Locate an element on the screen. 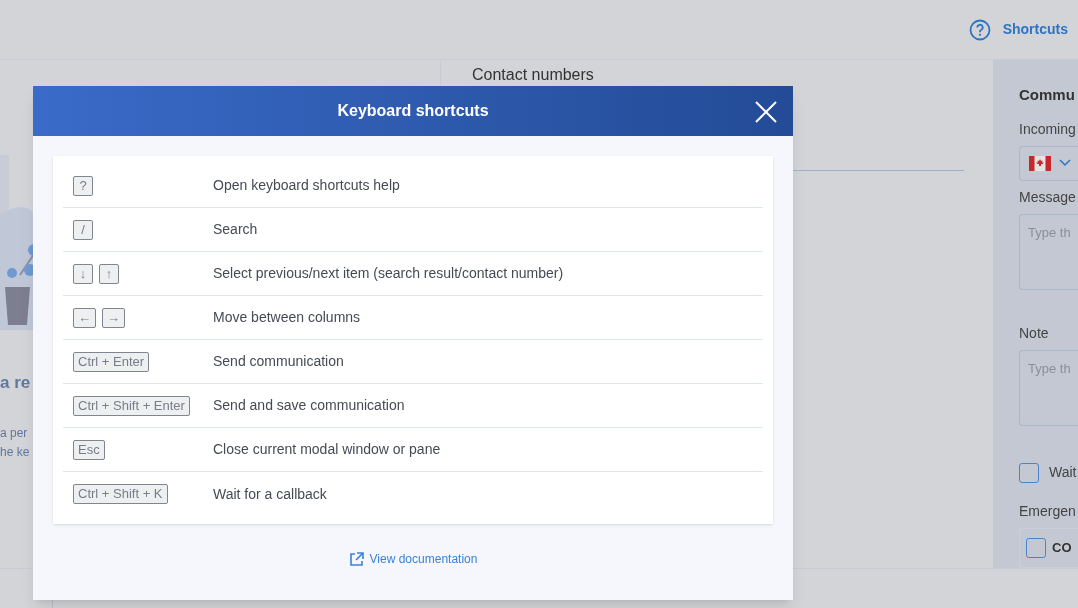 The width and height of the screenshot is (1078, 608). chevron-icon is located at coordinates (1065, 163).